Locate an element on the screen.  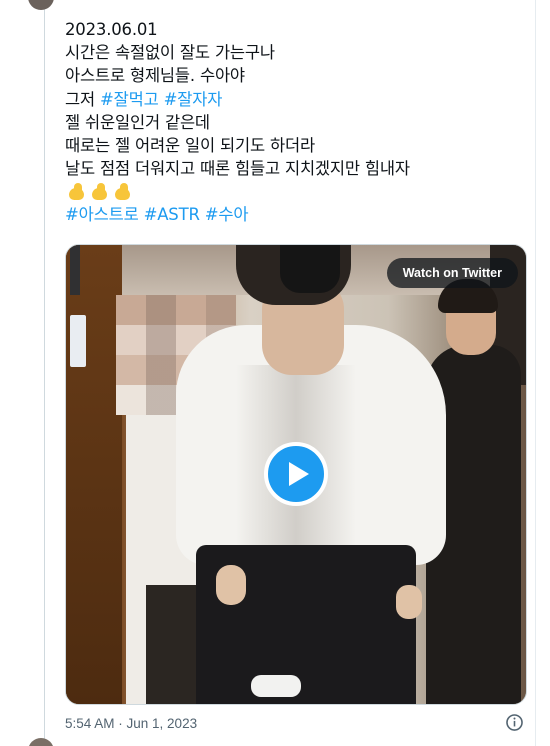
hashtag-line: #아스트로 #ASTR #수아 is located at coordinates (300, 214).